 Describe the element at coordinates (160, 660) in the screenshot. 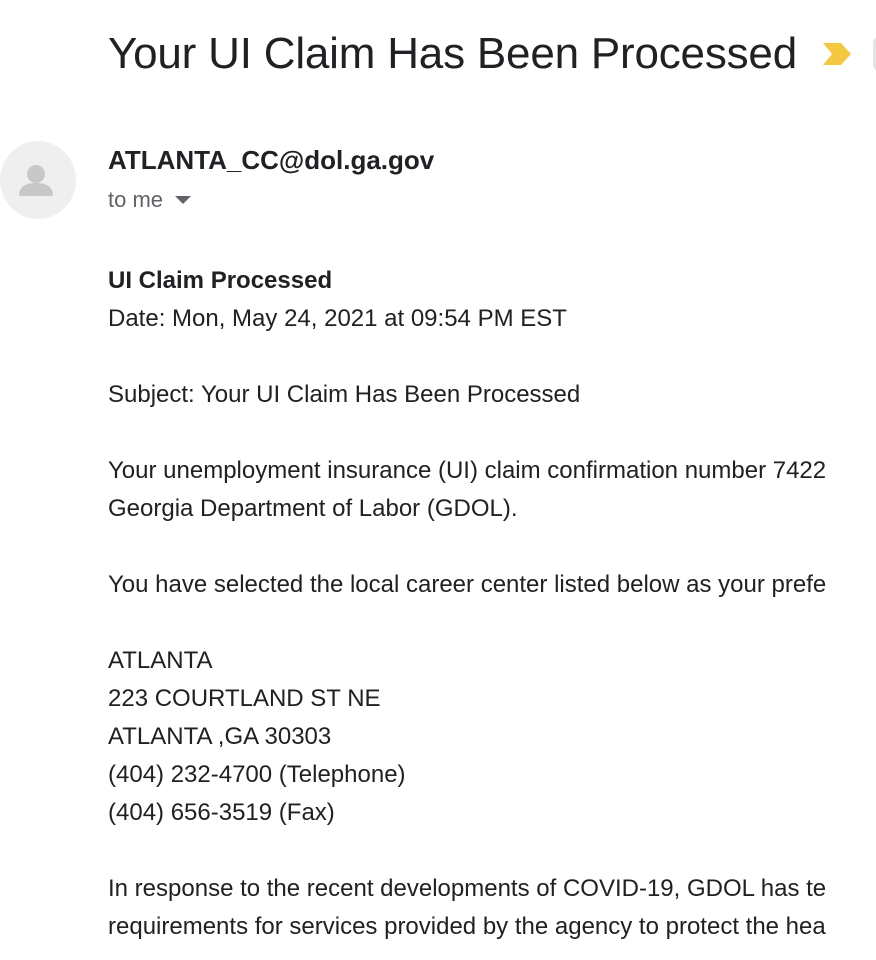

I see `address-name: ATLANTA` at that location.